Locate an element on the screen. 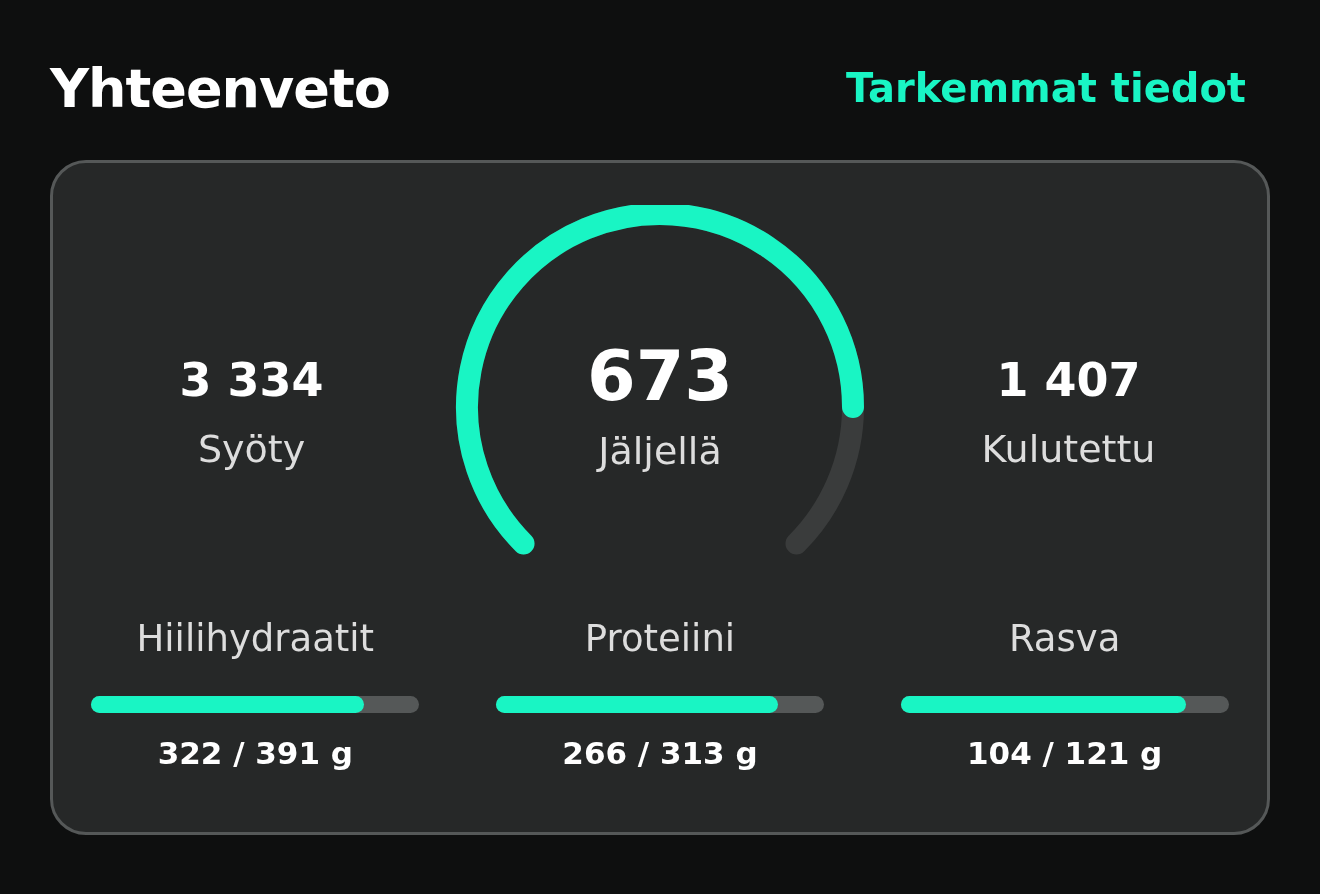 The image size is (1320, 894). remaining-value: 673 is located at coordinates (660, 376).